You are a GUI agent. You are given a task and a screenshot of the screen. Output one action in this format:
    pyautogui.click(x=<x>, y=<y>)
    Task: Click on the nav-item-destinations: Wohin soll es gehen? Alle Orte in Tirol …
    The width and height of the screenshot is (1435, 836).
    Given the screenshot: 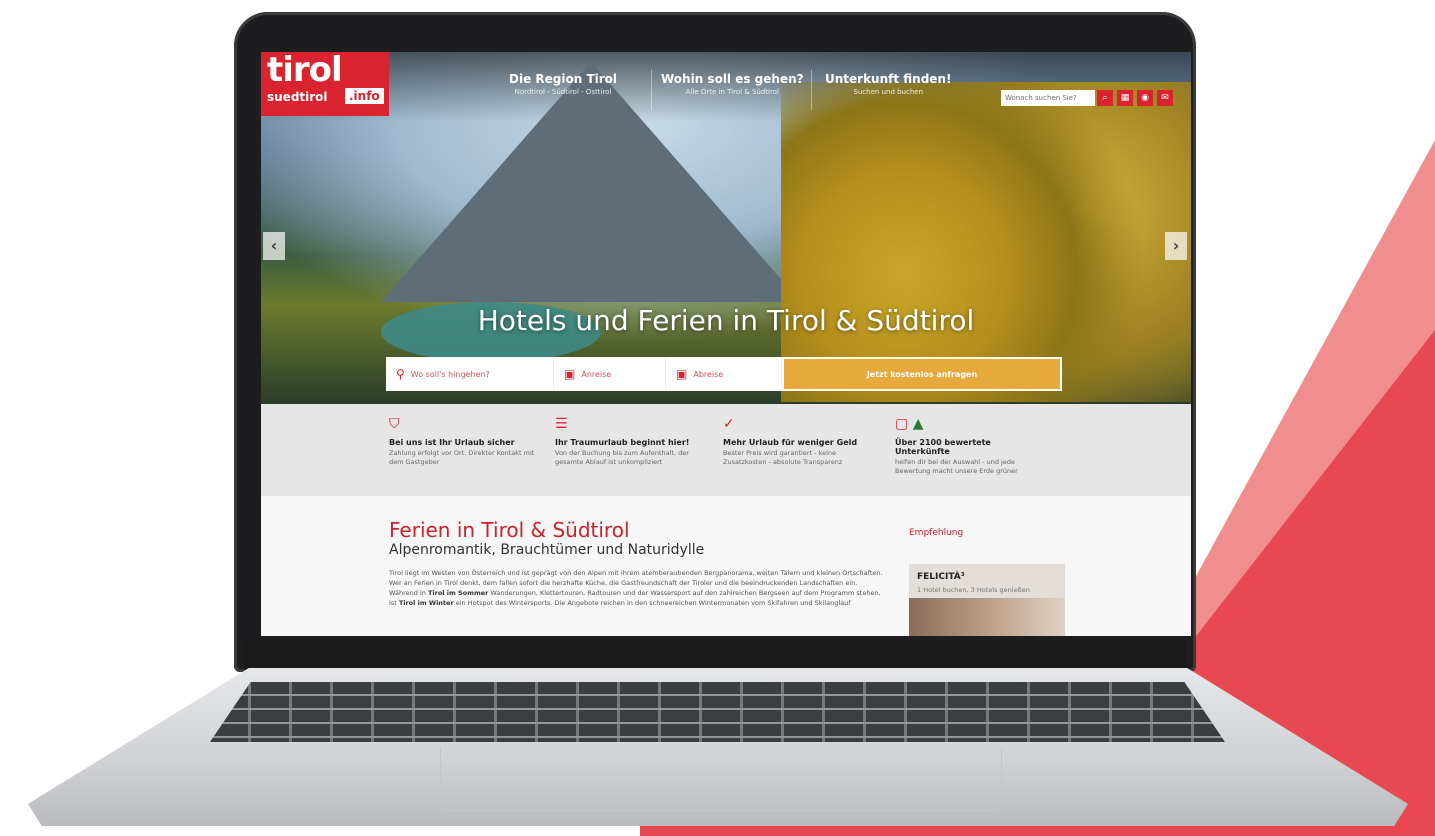 What is the action you would take?
    pyautogui.click(x=732, y=84)
    